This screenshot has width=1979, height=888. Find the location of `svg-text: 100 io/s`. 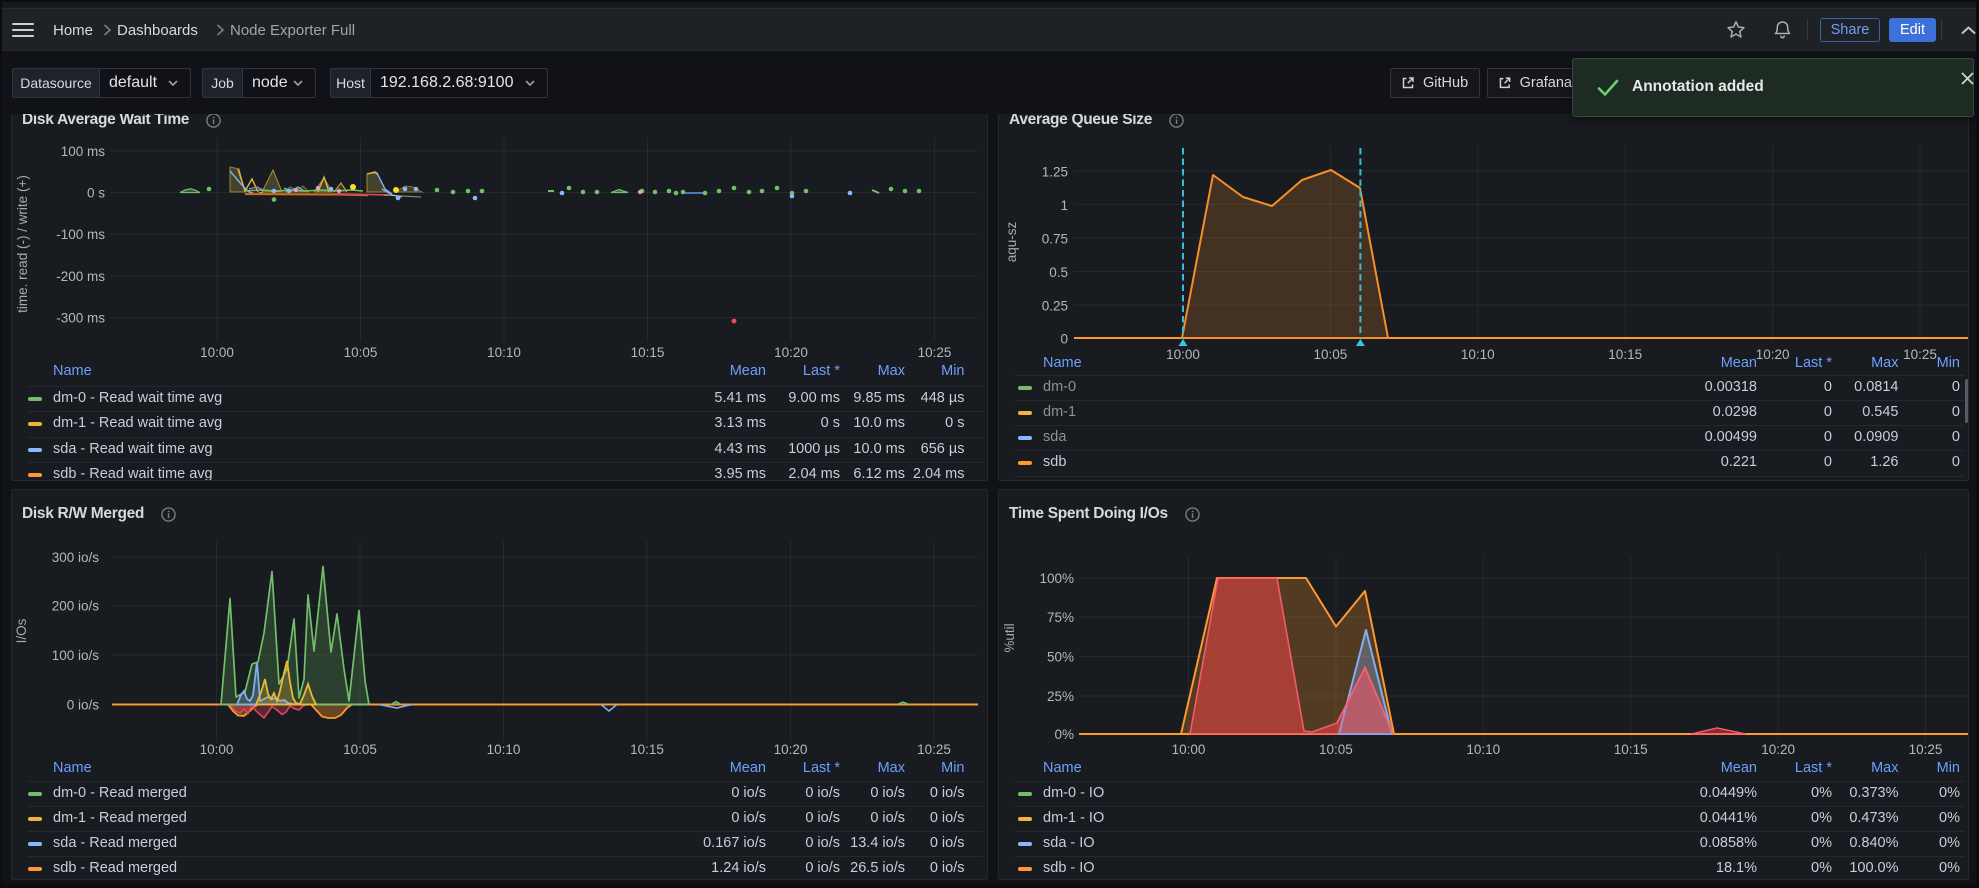

svg-text: 100 io/s is located at coordinates (76, 655).